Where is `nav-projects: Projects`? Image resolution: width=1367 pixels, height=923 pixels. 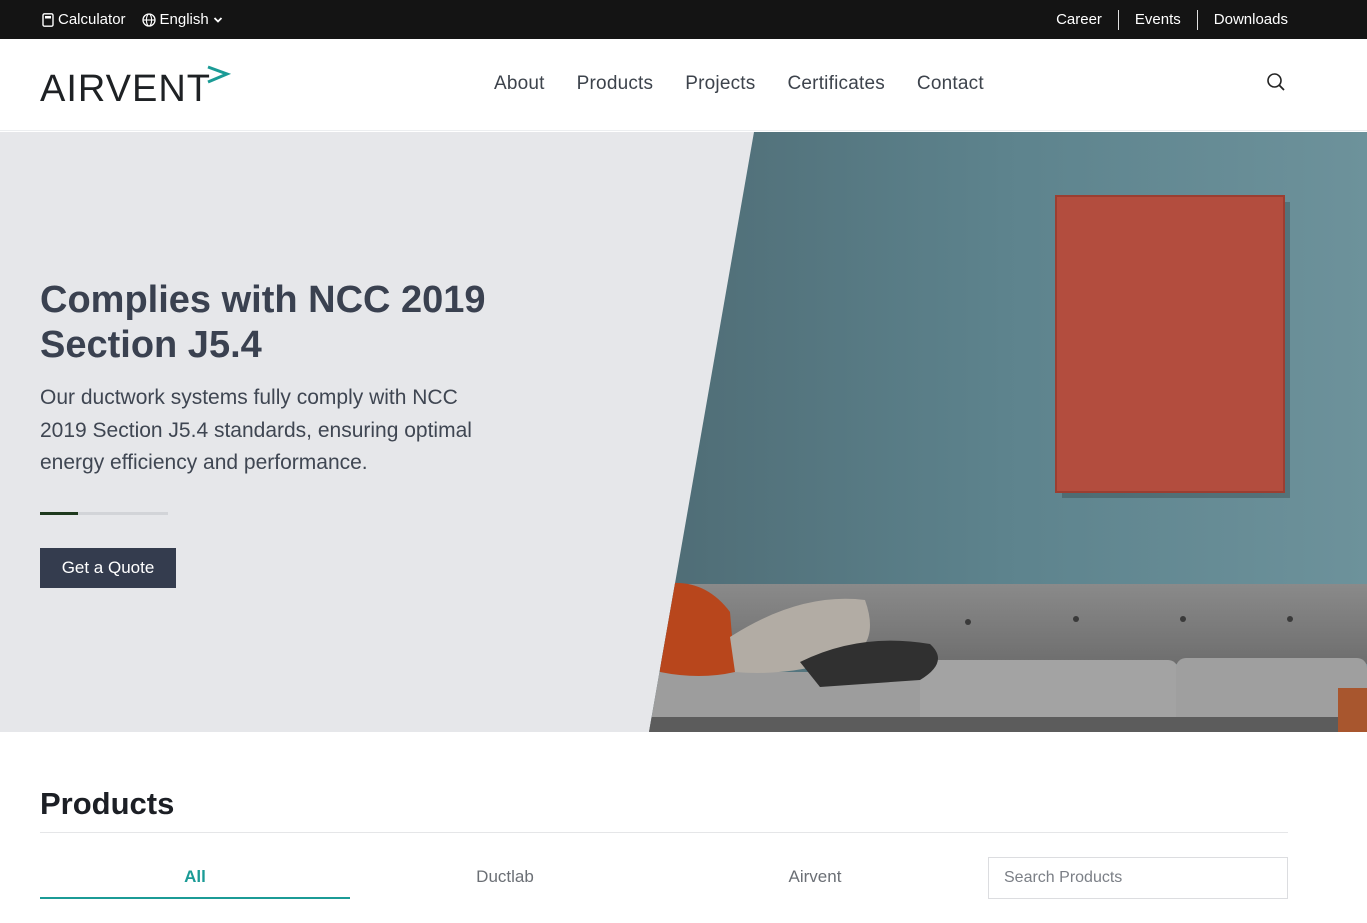 nav-projects: Projects is located at coordinates (720, 84).